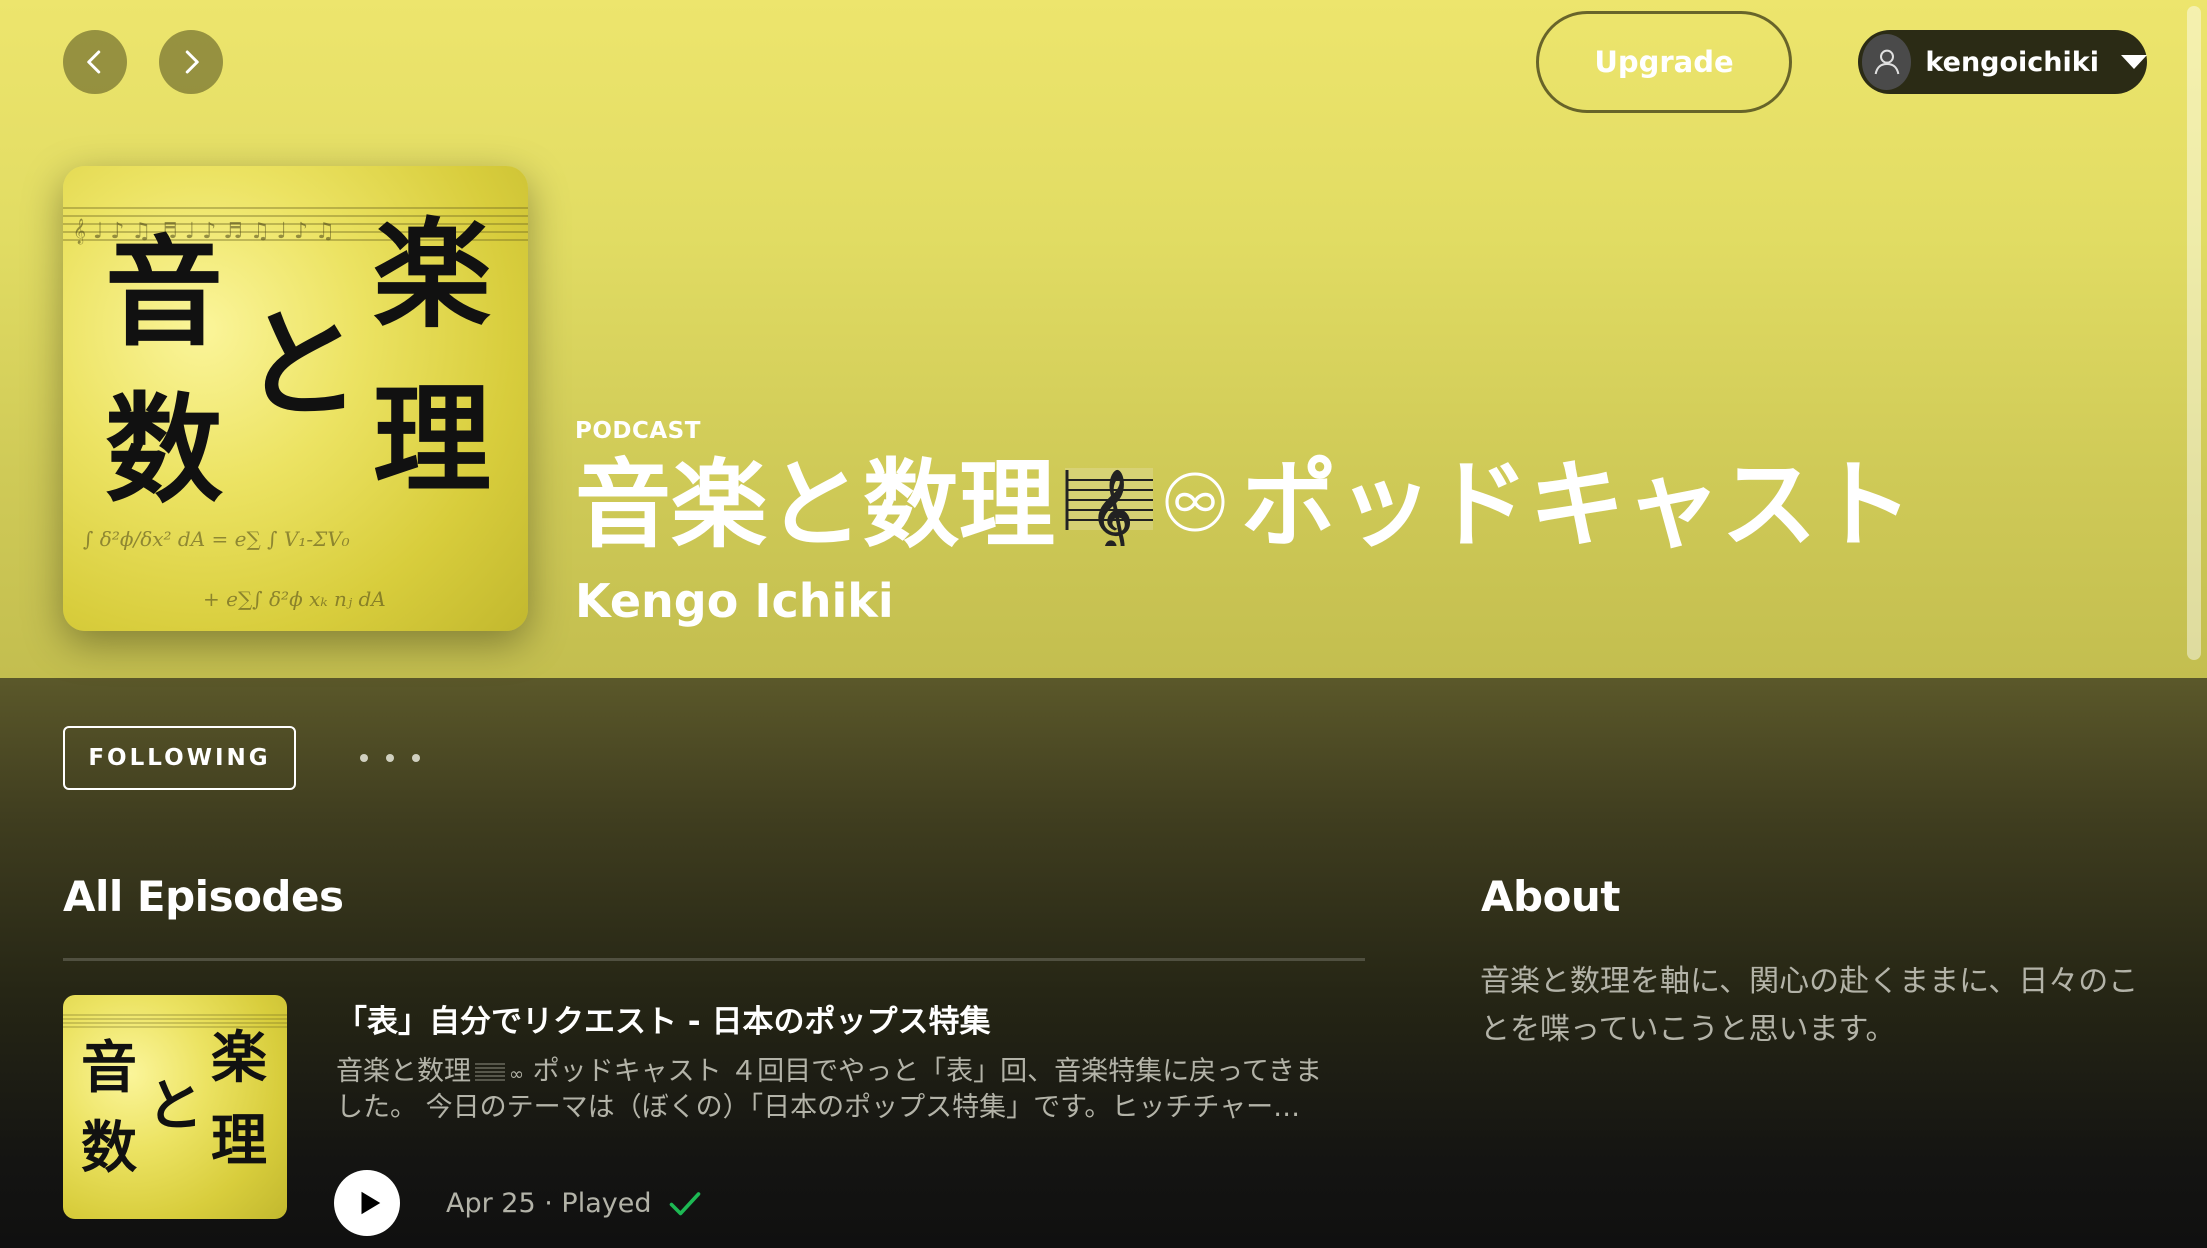 The height and width of the screenshot is (1248, 2207). I want to click on following-button: FOLLOWING, so click(179, 758).